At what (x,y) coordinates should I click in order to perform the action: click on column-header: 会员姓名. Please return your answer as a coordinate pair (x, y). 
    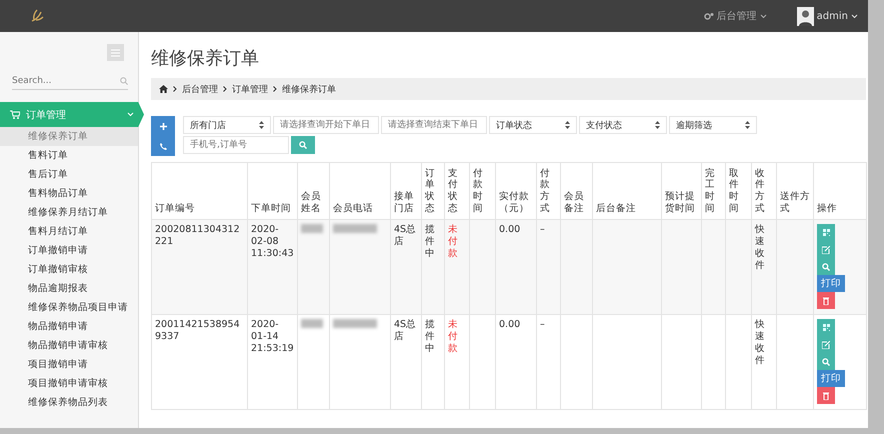
    Looking at the image, I should click on (311, 202).